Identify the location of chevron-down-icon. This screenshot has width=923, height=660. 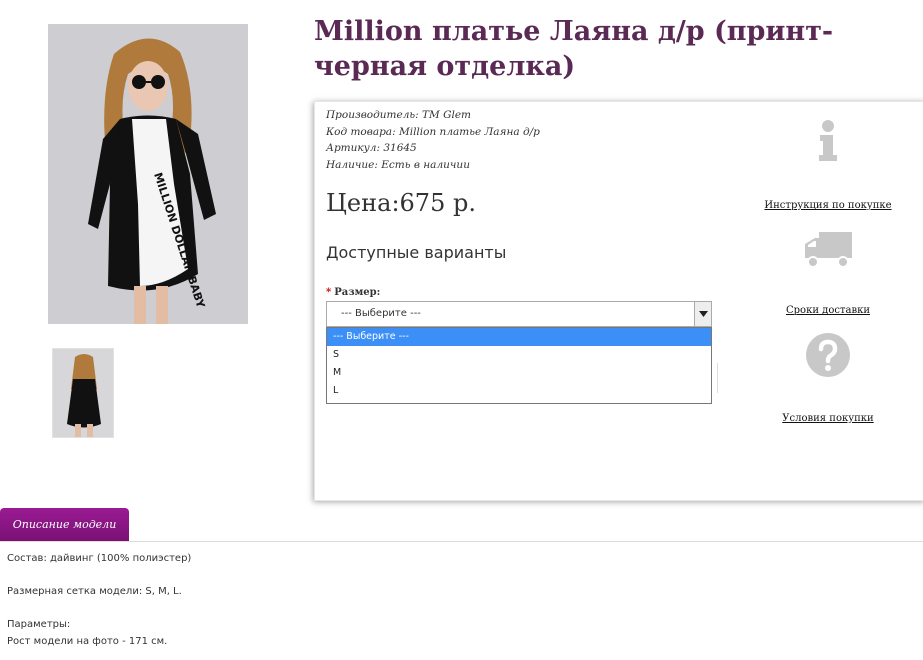
(702, 314).